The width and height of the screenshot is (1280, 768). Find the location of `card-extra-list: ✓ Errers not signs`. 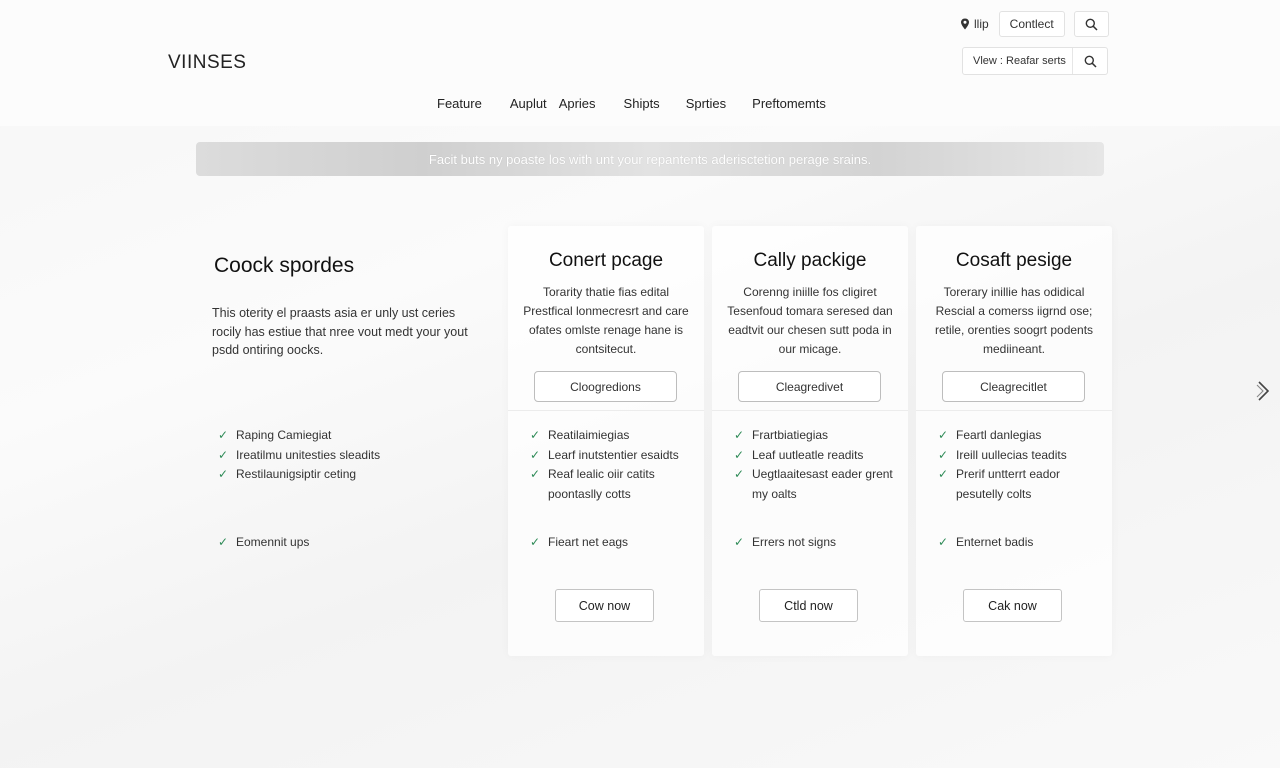

card-extra-list: ✓ Errers not signs is located at coordinates (819, 543).